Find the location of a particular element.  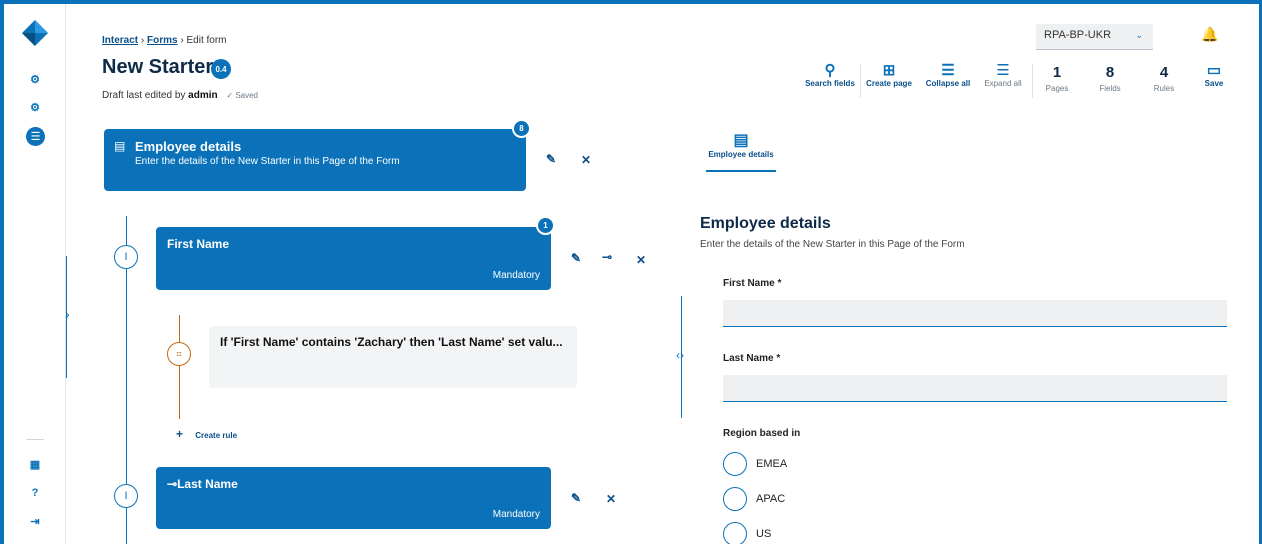

left-rail: ⚙ ⚙ ☰ ▦ ? ⇥ is located at coordinates (35, 274).